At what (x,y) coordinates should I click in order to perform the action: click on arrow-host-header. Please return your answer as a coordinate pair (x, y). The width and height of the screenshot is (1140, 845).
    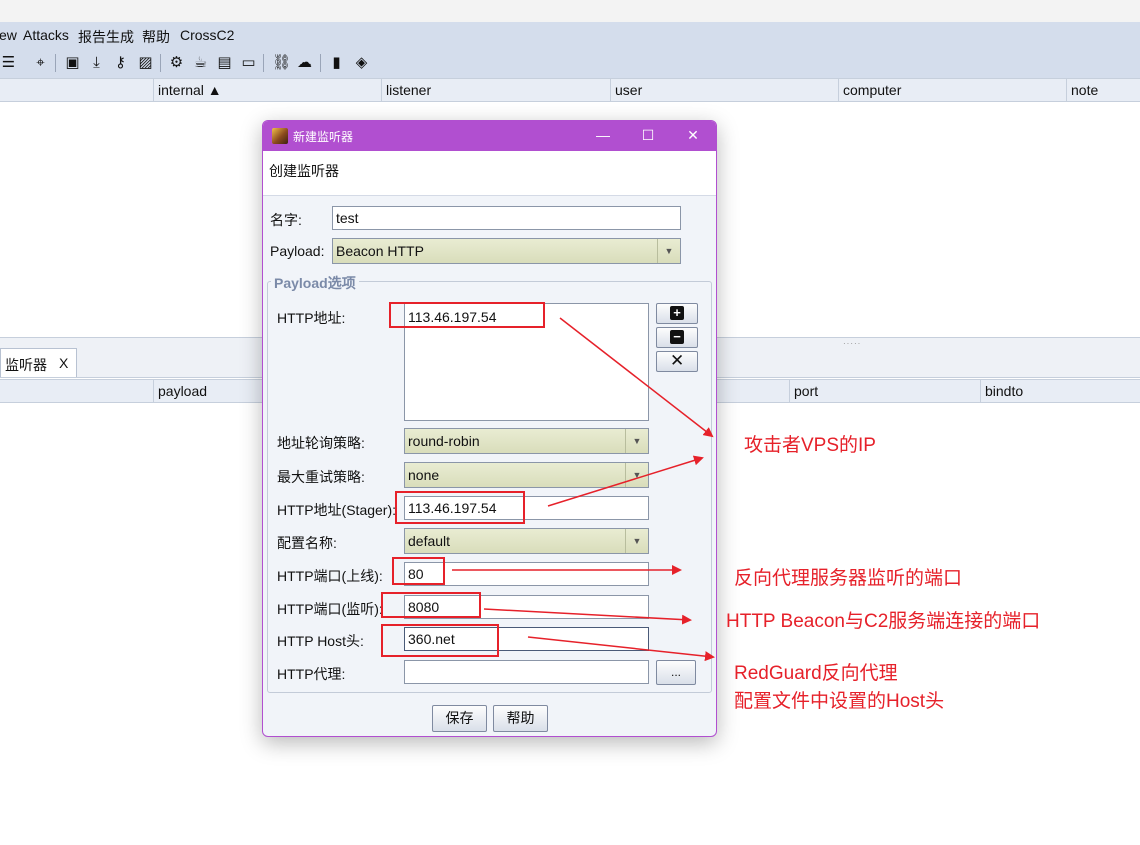
    Looking at the image, I should click on (621, 649).